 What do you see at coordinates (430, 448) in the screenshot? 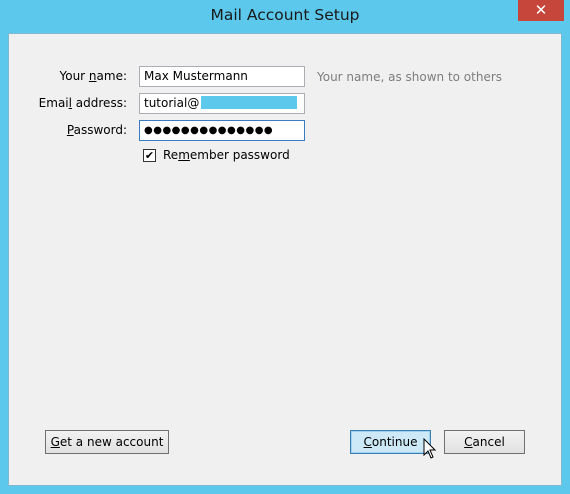
I see `mouse-pointer-icon` at bounding box center [430, 448].